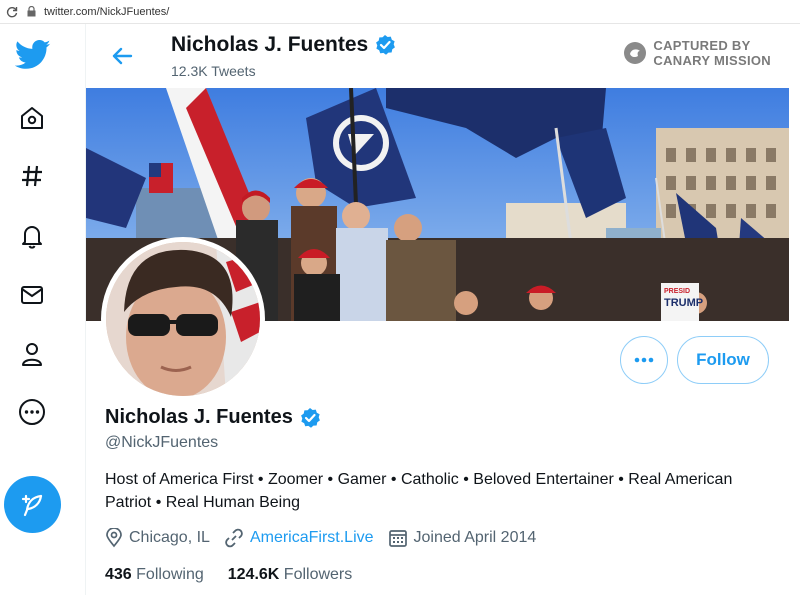 This screenshot has height=595, width=800. I want to click on canary-watermark: CAPTURED BY CANARY MISSION, so click(697, 53).